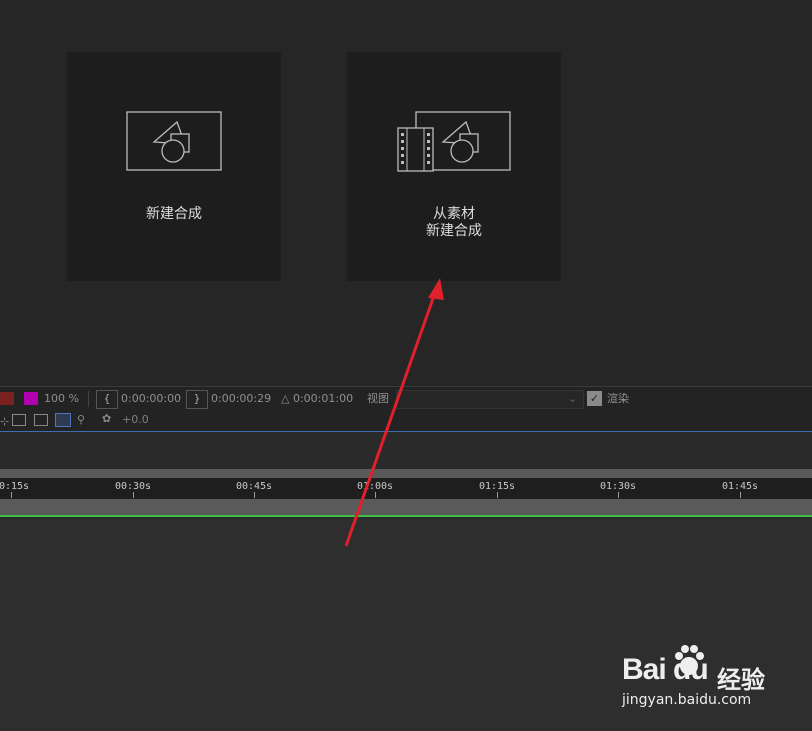 This screenshot has width=812, height=731. Describe the element at coordinates (618, 398) in the screenshot. I see `render-label: 渲染` at that location.